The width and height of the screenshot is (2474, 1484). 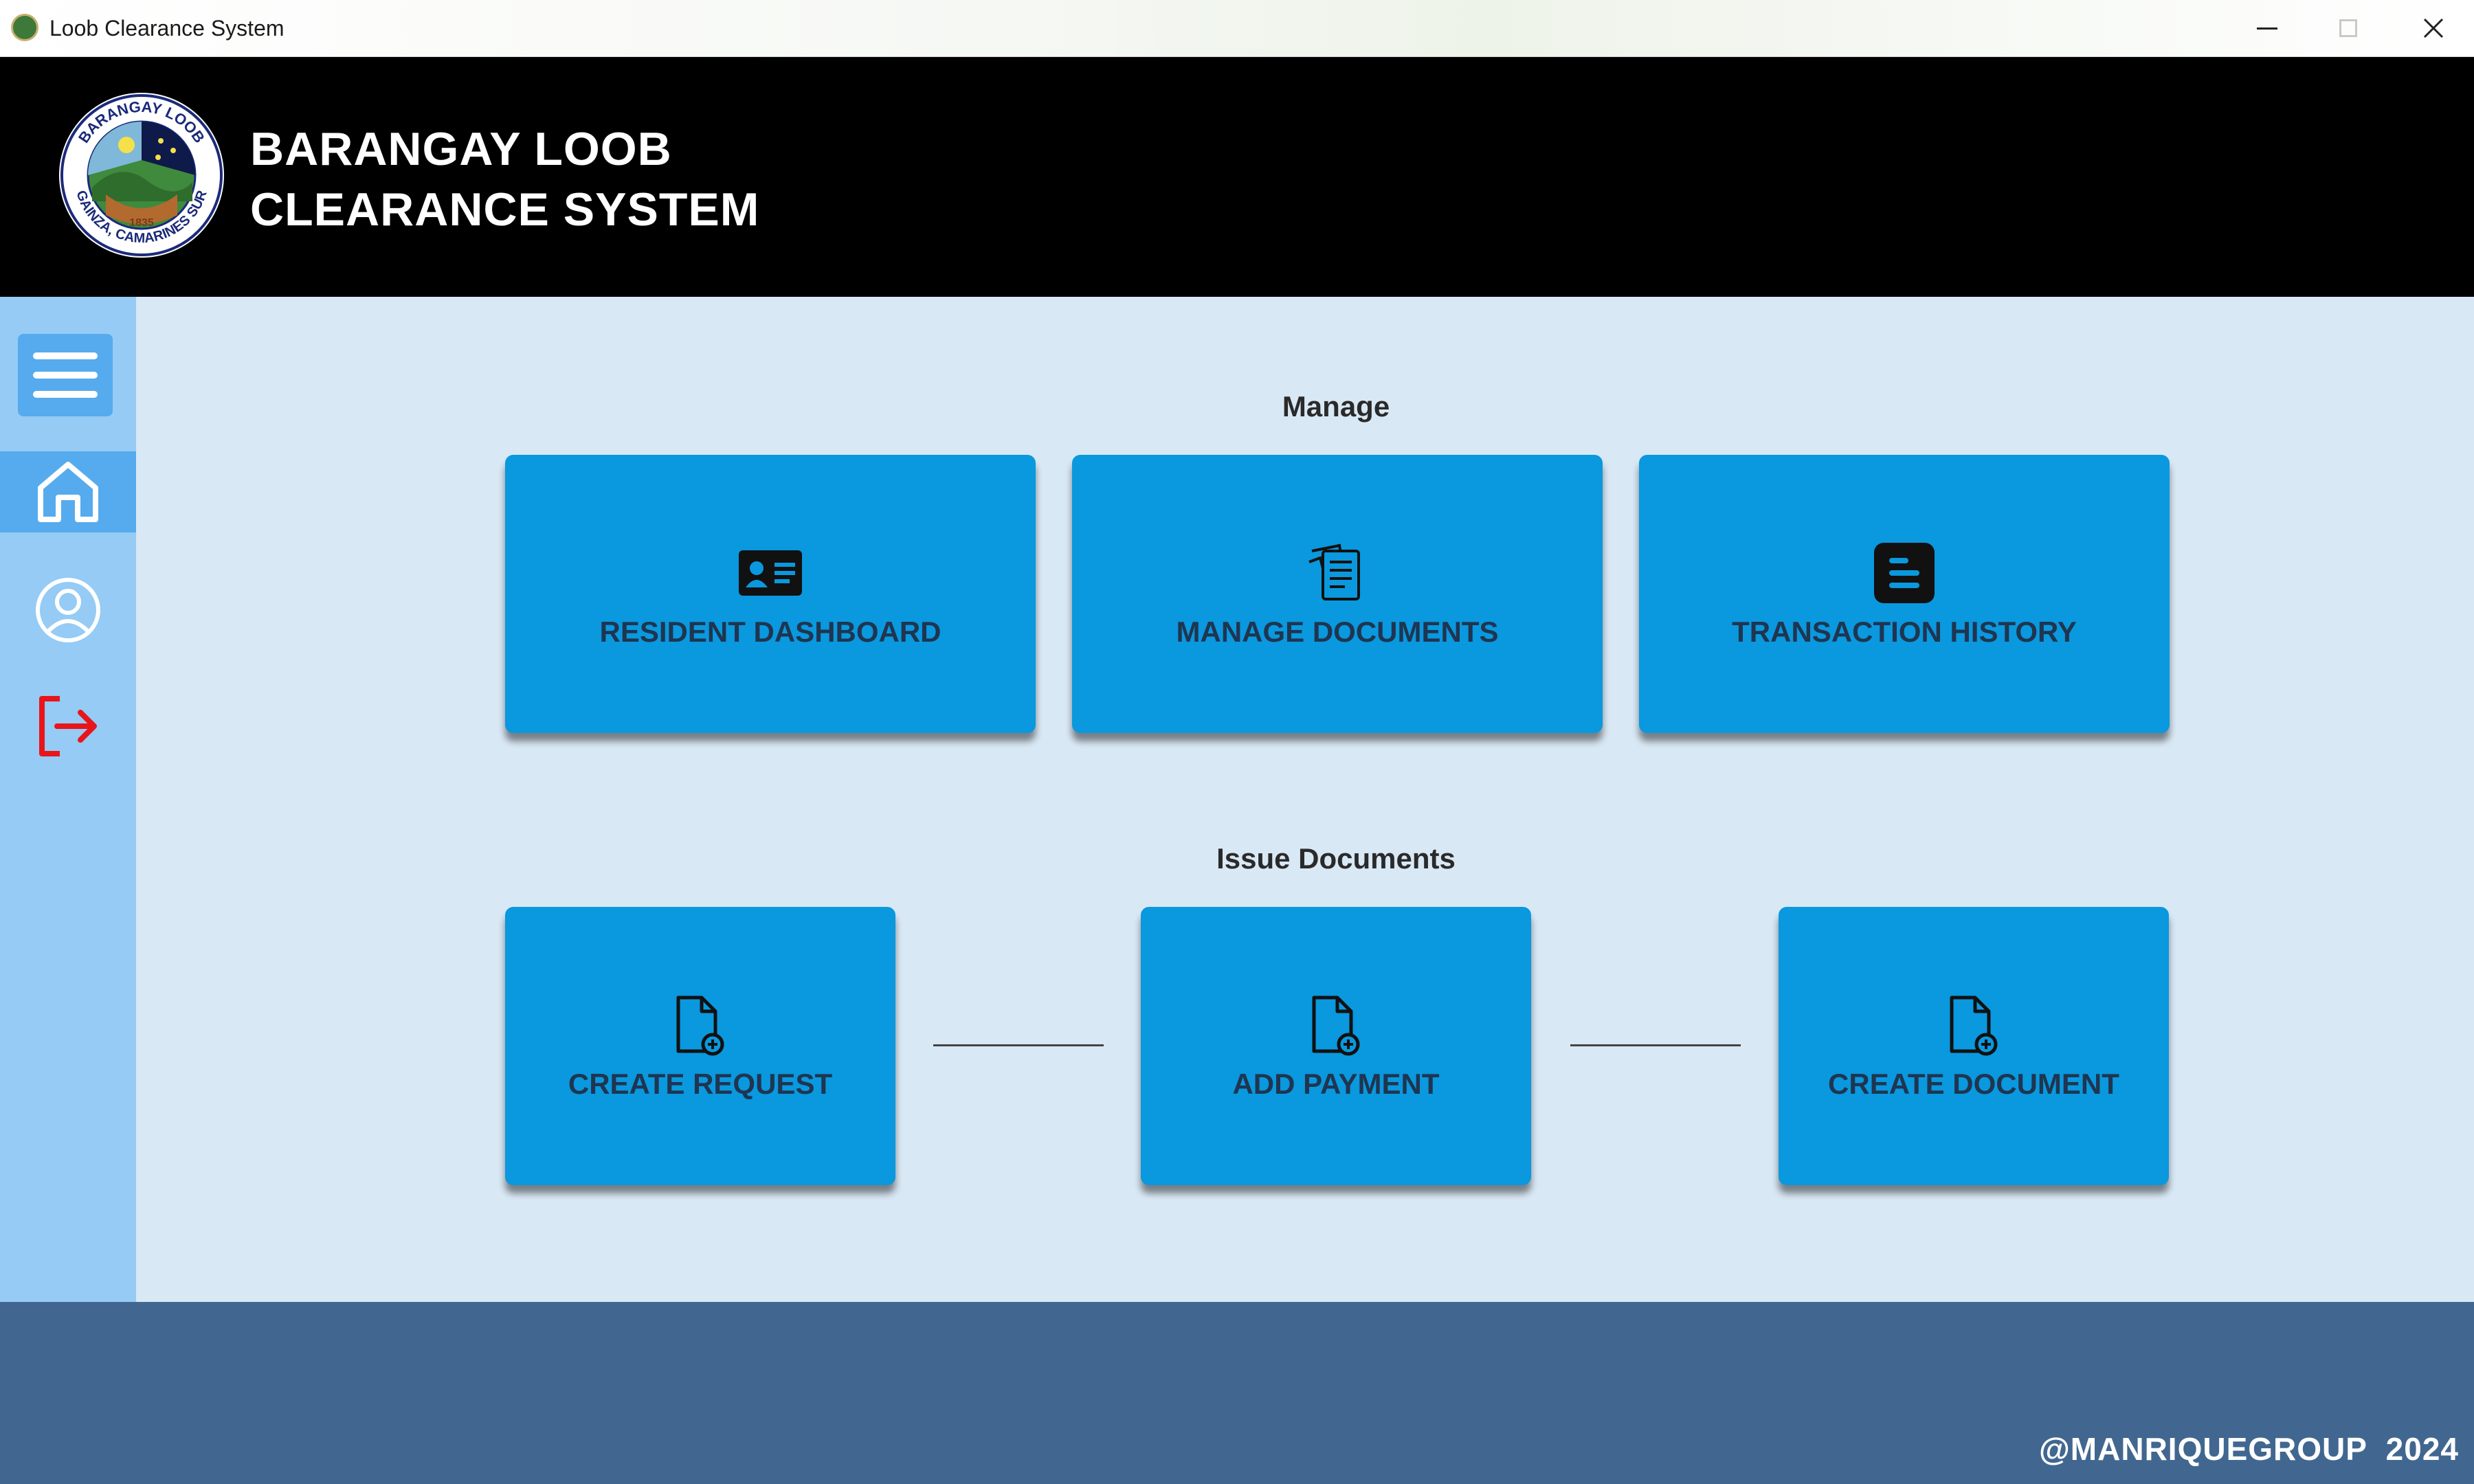 I want to click on close-button, so click(x=2433, y=28).